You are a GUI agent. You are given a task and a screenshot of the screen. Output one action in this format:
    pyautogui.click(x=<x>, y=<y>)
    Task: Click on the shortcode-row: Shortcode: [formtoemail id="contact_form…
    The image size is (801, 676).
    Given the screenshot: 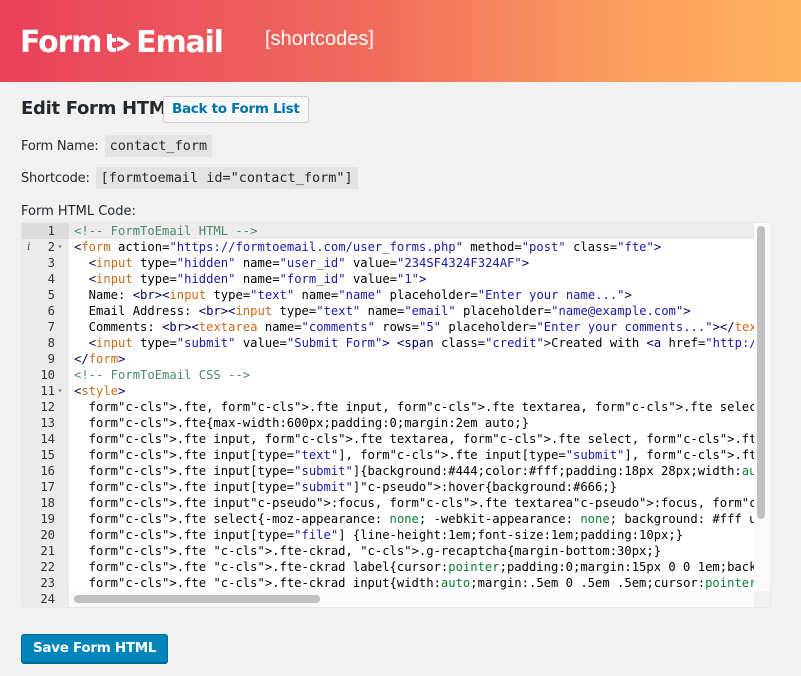 What is the action you would take?
    pyautogui.click(x=189, y=178)
    